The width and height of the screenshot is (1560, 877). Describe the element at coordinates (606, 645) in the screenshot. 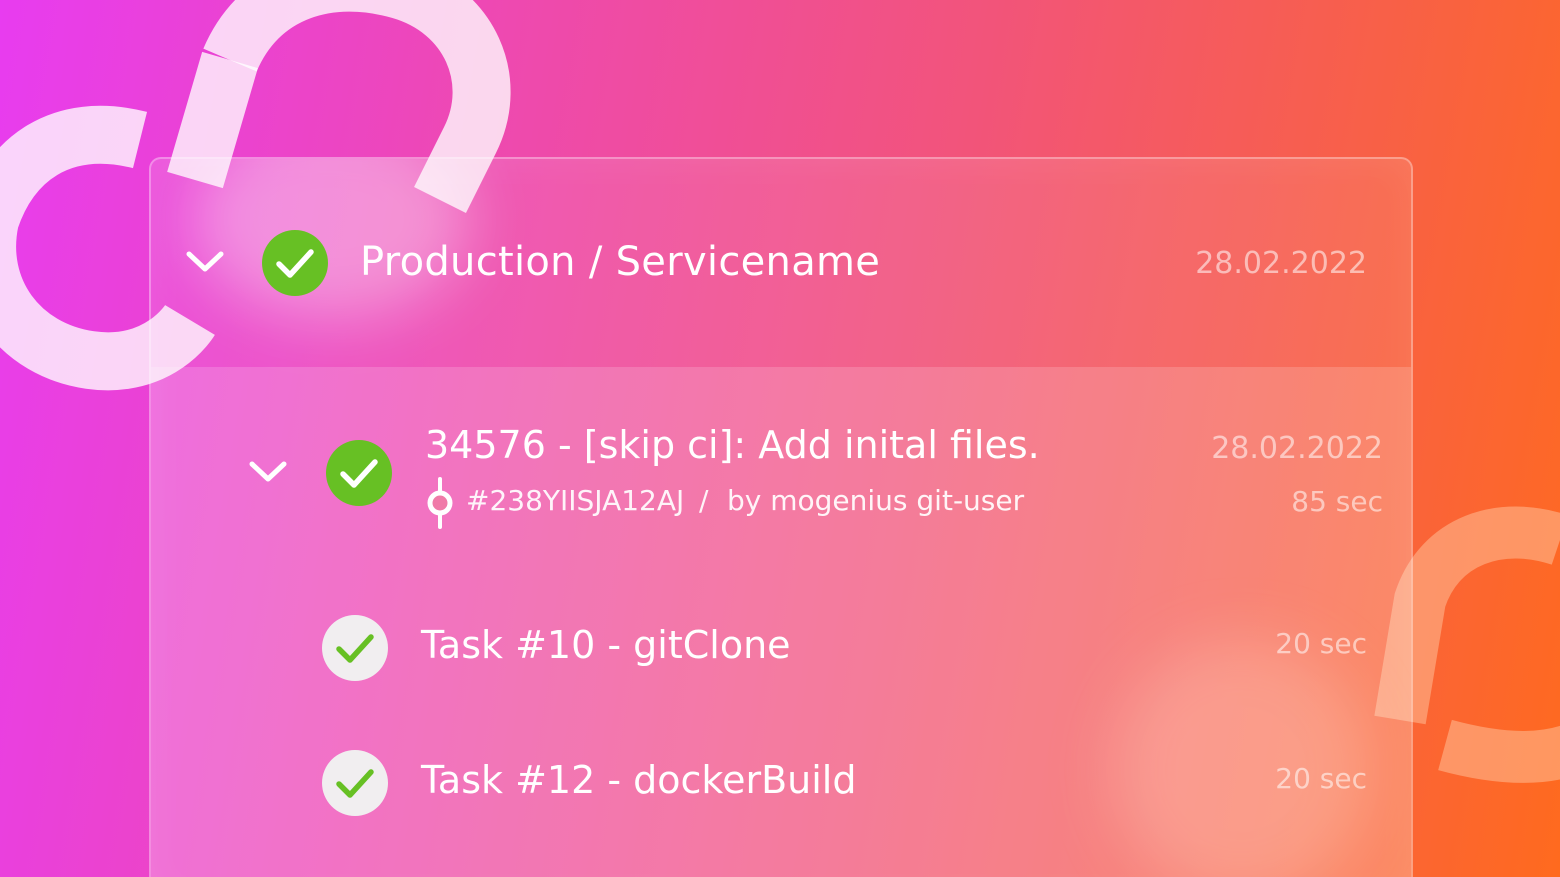

I see `task-label: Task #10 - gitClone` at that location.